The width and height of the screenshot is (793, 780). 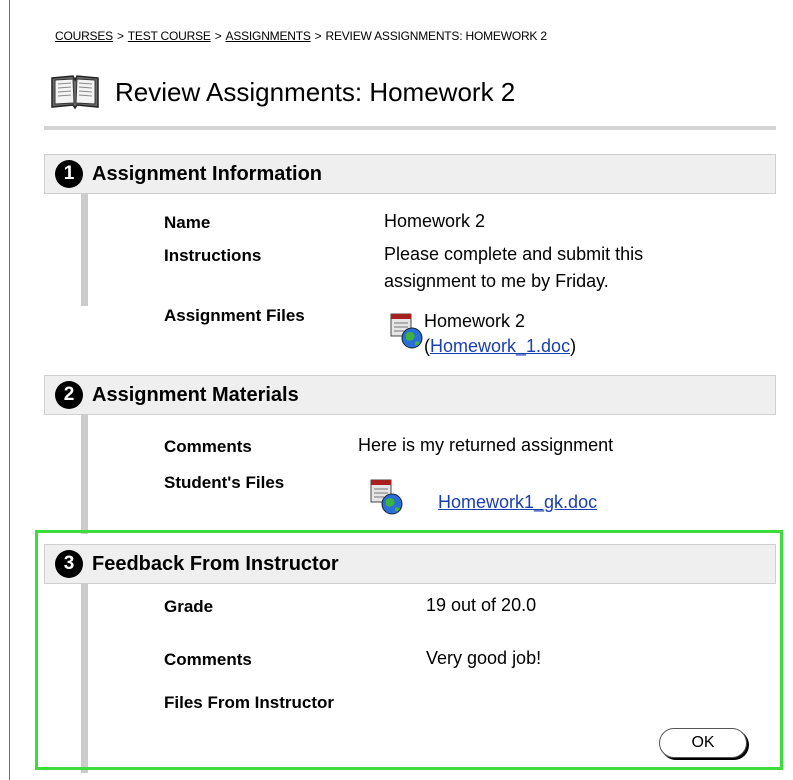 What do you see at coordinates (84, 249) in the screenshot?
I see `section-1-side-bar` at bounding box center [84, 249].